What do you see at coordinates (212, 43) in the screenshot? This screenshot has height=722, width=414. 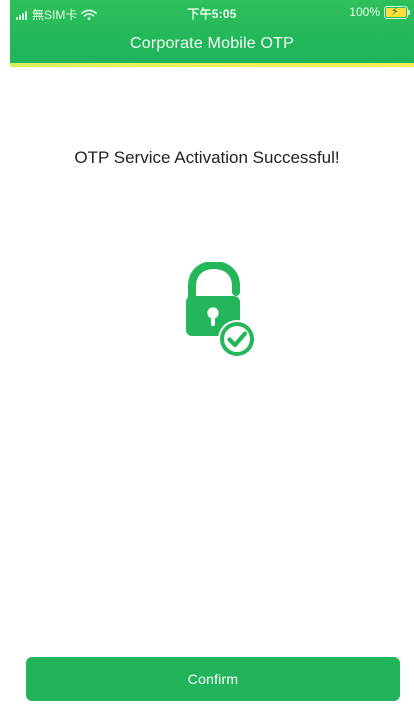 I see `nav-title: Corporate Mobile OTP` at bounding box center [212, 43].